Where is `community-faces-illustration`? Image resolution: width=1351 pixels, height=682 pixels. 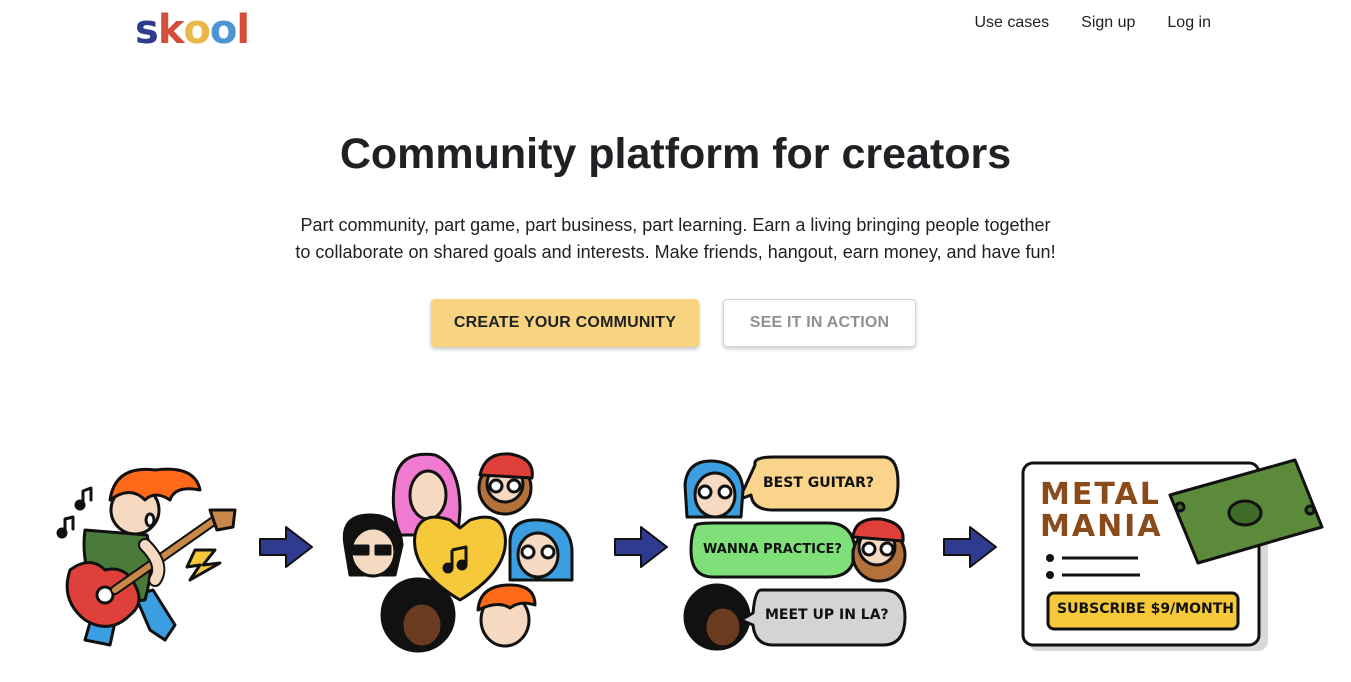 community-faces-illustration is located at coordinates (458, 552).